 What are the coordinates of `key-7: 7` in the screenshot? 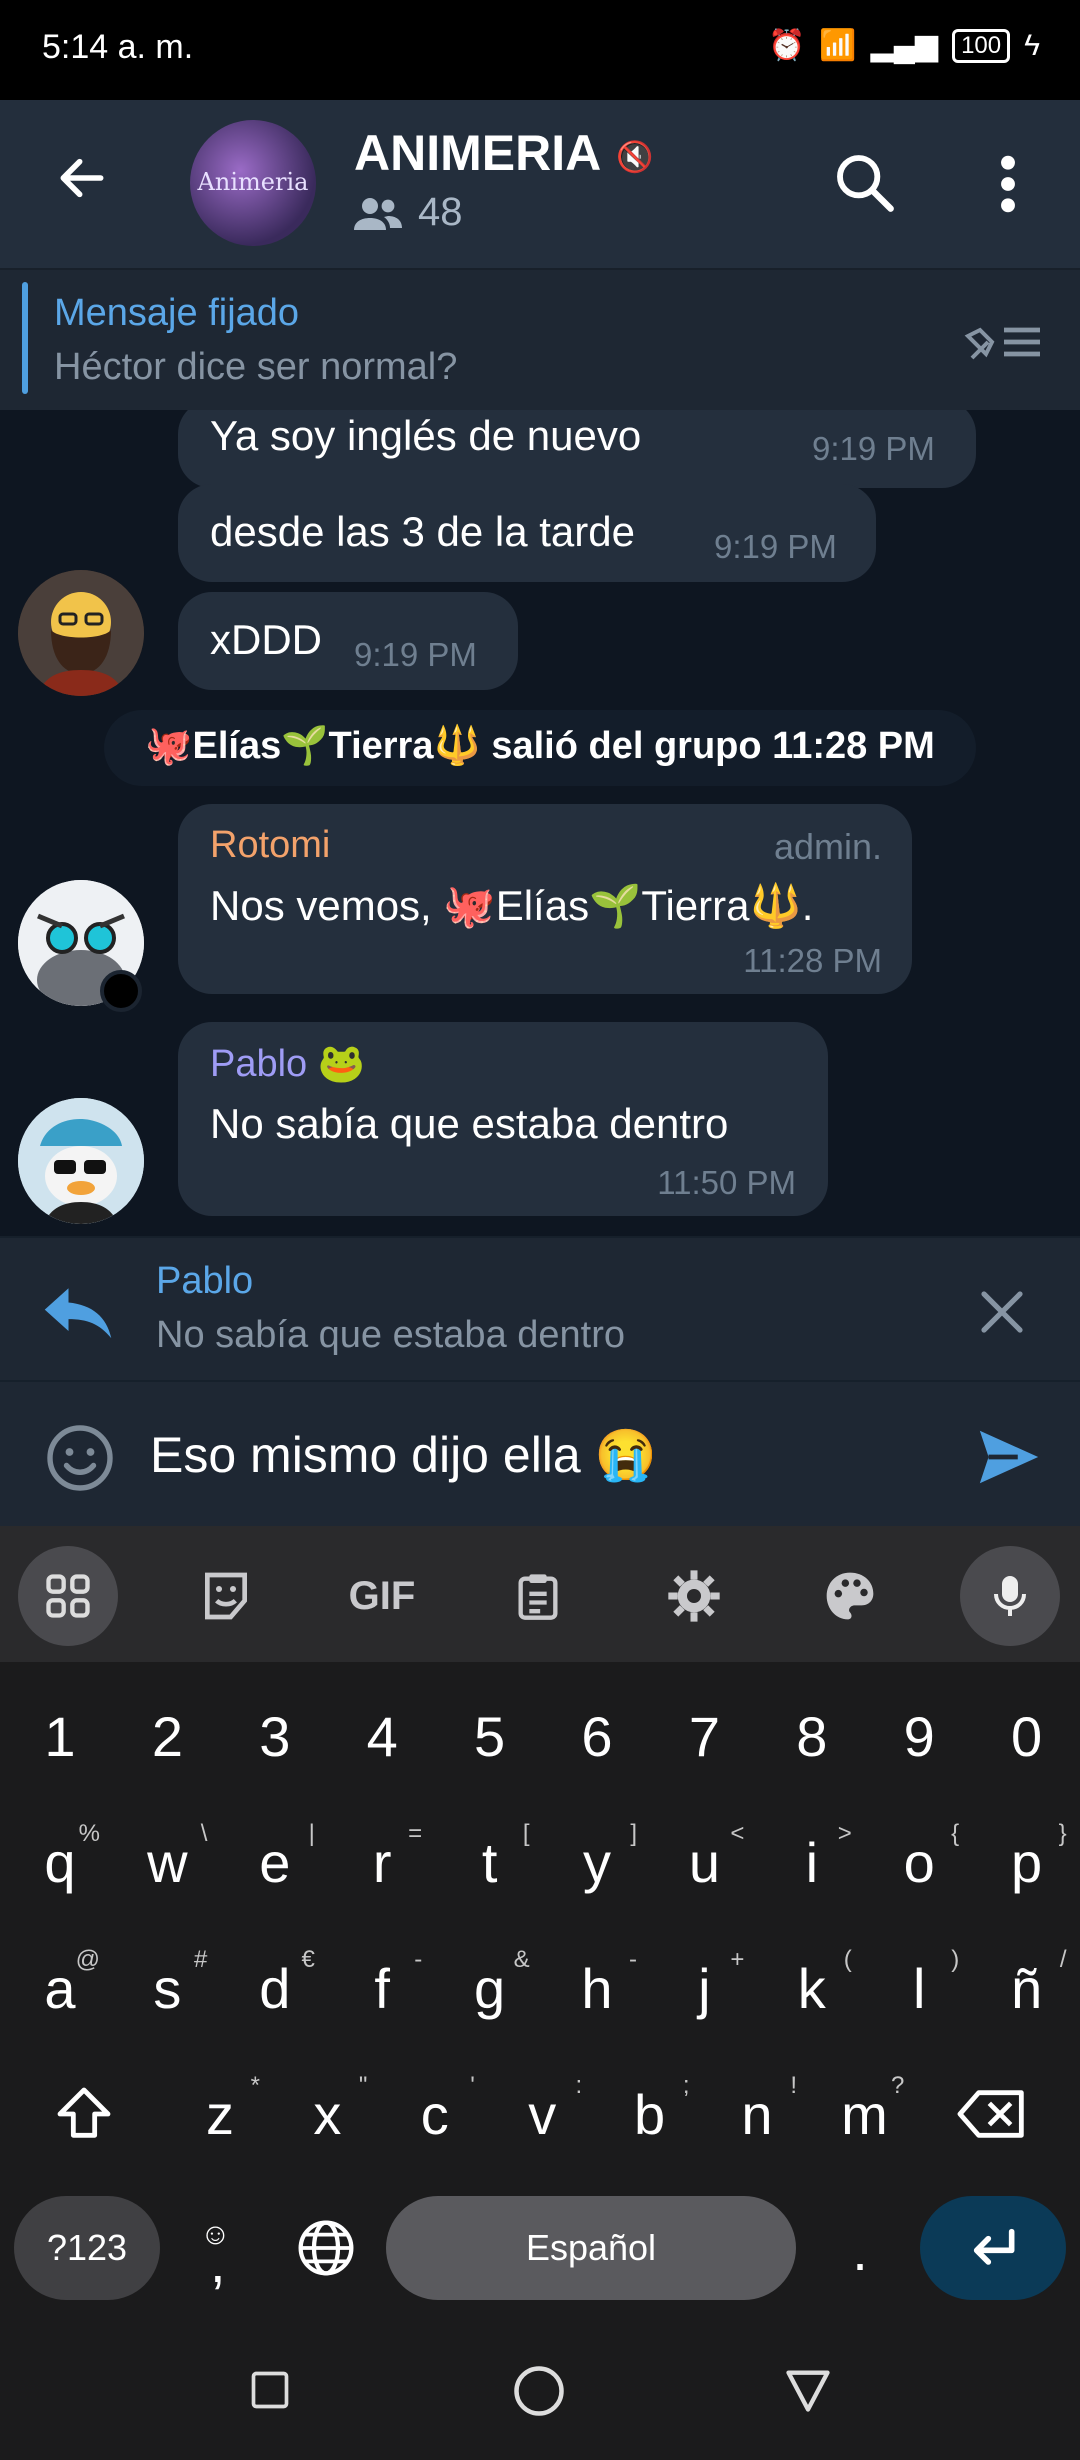 It's located at (704, 1737).